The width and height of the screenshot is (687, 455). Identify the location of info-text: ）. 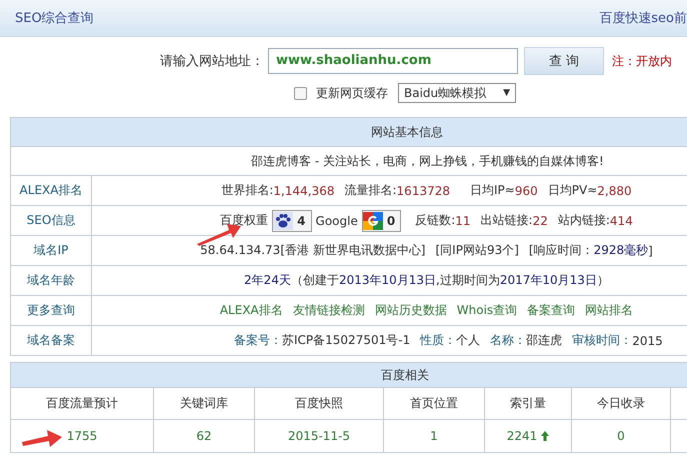
(602, 280).